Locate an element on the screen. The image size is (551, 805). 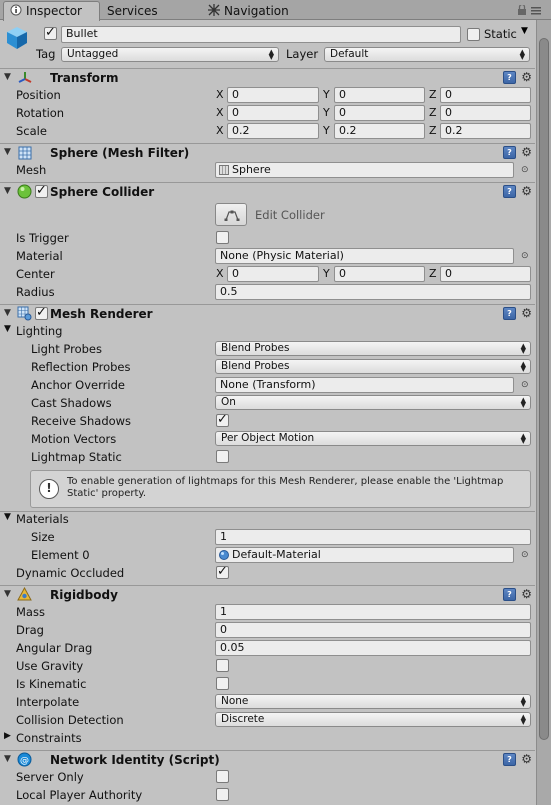
cast-shadows-value: On is located at coordinates (228, 402).